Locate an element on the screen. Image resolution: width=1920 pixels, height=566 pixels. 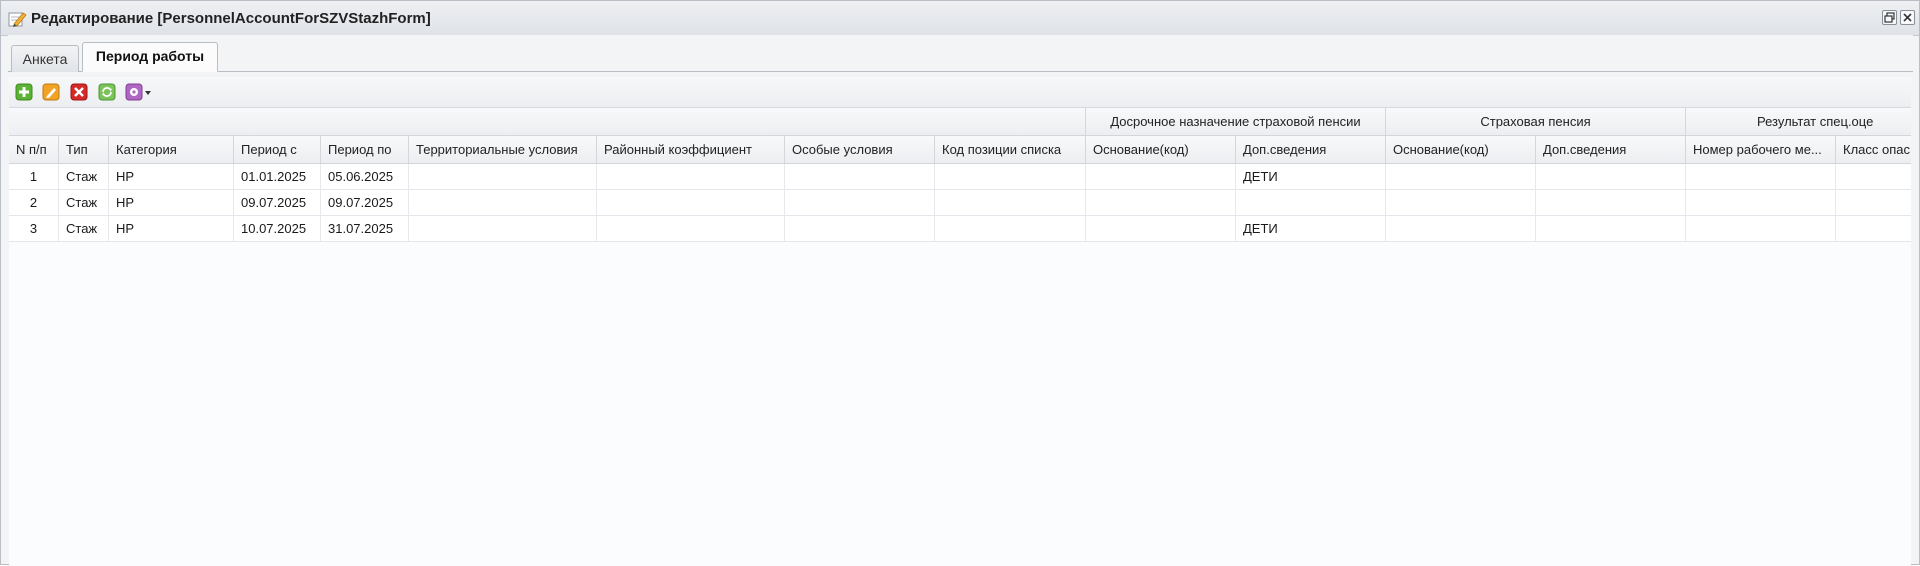
col-header-list-position-code: Код позиции списка is located at coordinates (1010, 150).